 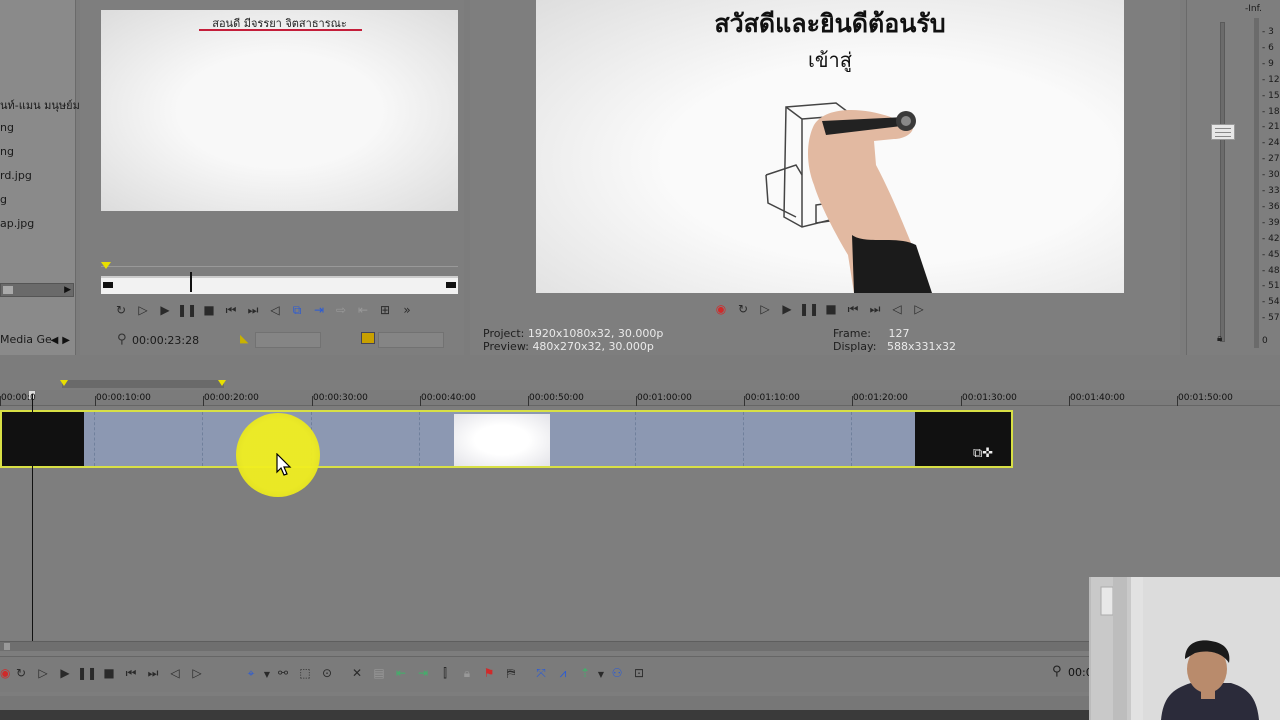 I want to click on more-icon: », so click(x=407, y=310).